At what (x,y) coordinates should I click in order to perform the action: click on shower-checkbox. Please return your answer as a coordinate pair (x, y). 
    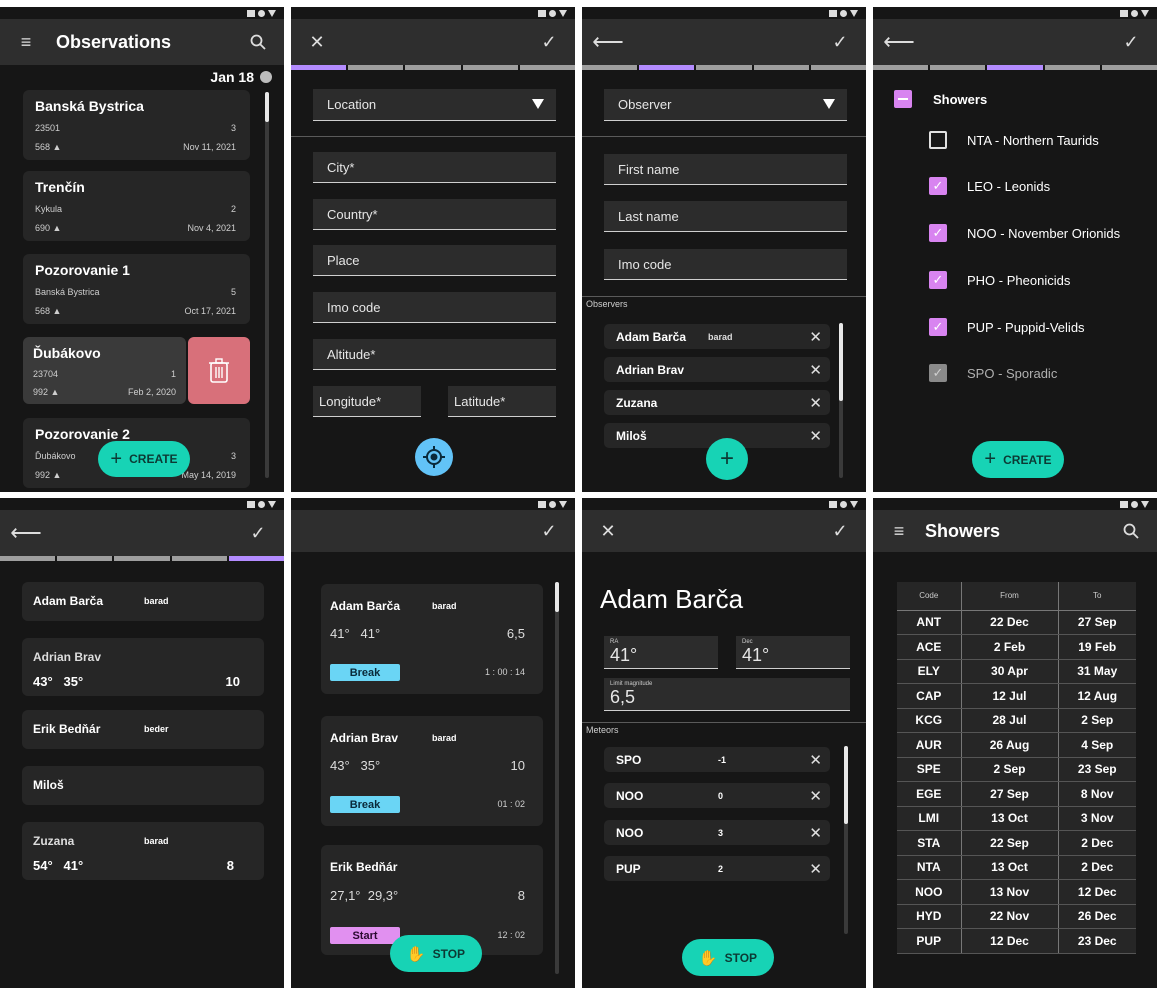
    Looking at the image, I should click on (938, 140).